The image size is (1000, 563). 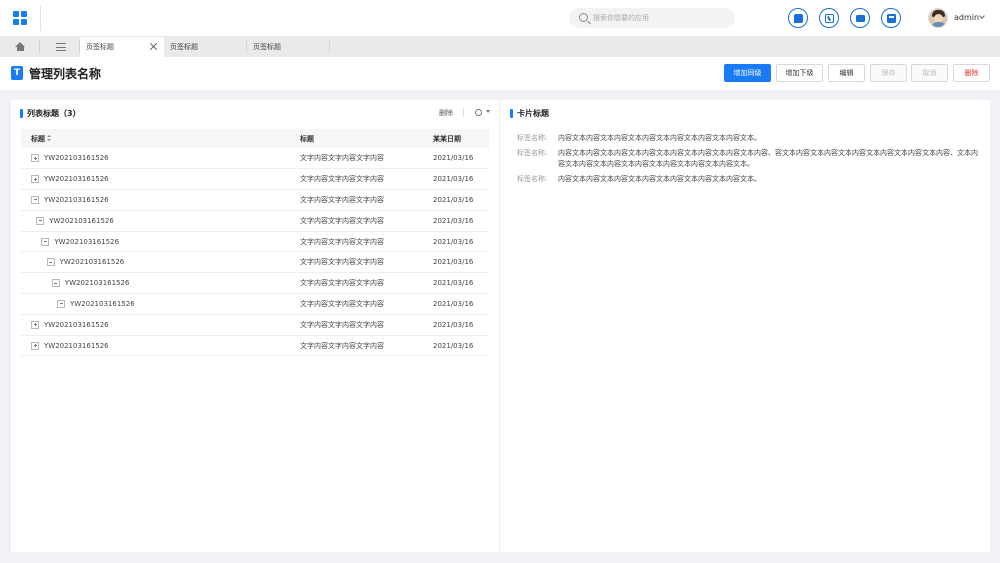 I want to click on title-badge-icon: T, so click(x=17, y=73).